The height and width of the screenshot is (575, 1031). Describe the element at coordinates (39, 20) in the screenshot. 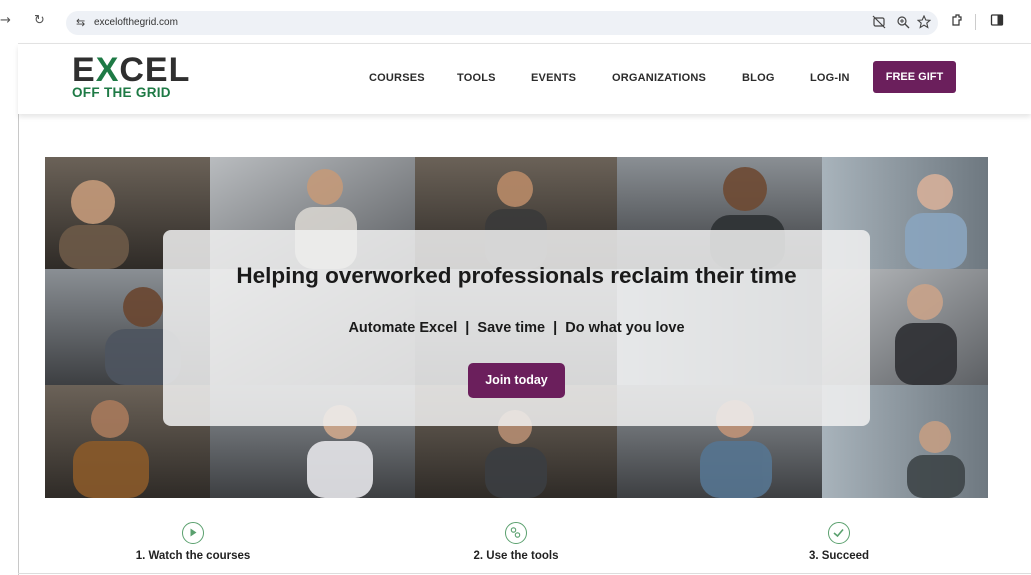

I see `reload-icon: ↻` at that location.